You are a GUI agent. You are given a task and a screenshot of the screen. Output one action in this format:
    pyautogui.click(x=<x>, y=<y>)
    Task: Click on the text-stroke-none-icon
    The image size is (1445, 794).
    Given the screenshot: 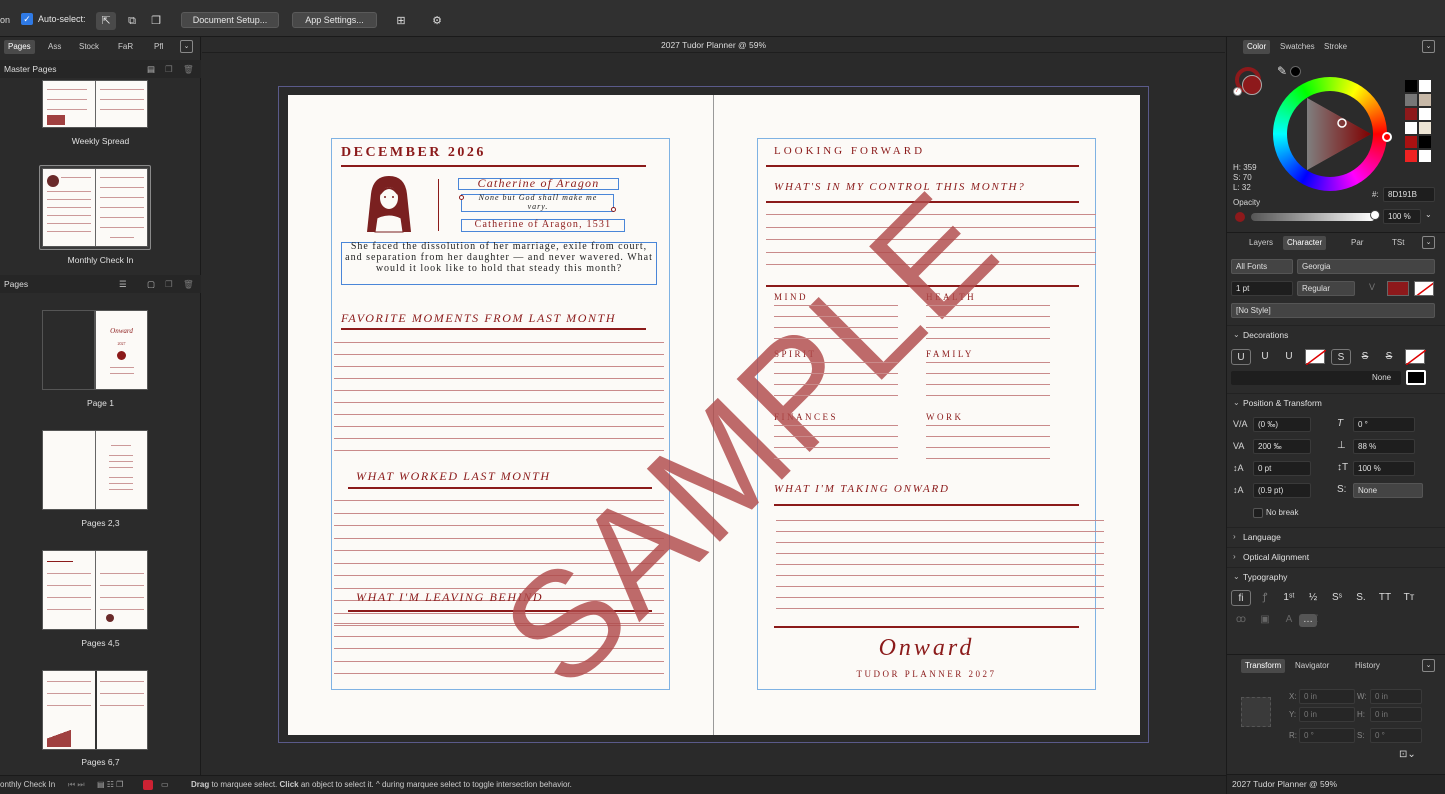 What is the action you would take?
    pyautogui.click(x=1424, y=288)
    